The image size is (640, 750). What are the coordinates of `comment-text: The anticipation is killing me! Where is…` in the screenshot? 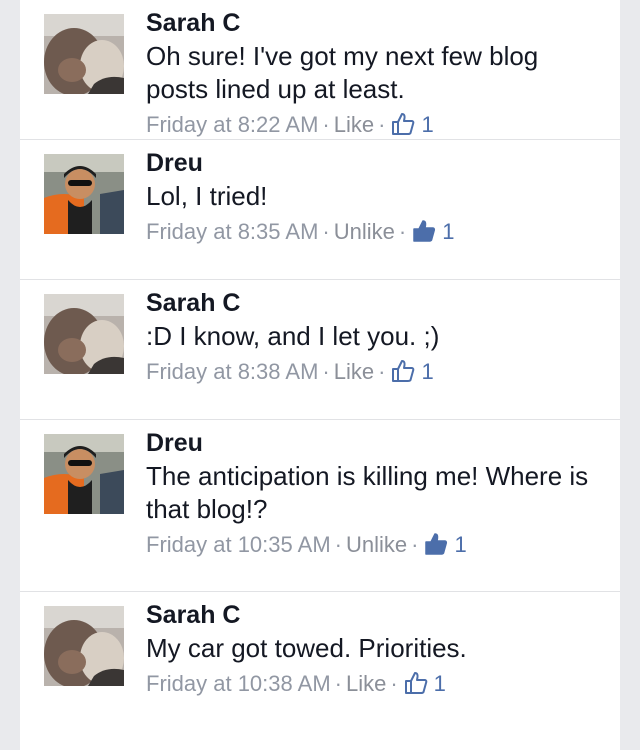 It's located at (367, 492).